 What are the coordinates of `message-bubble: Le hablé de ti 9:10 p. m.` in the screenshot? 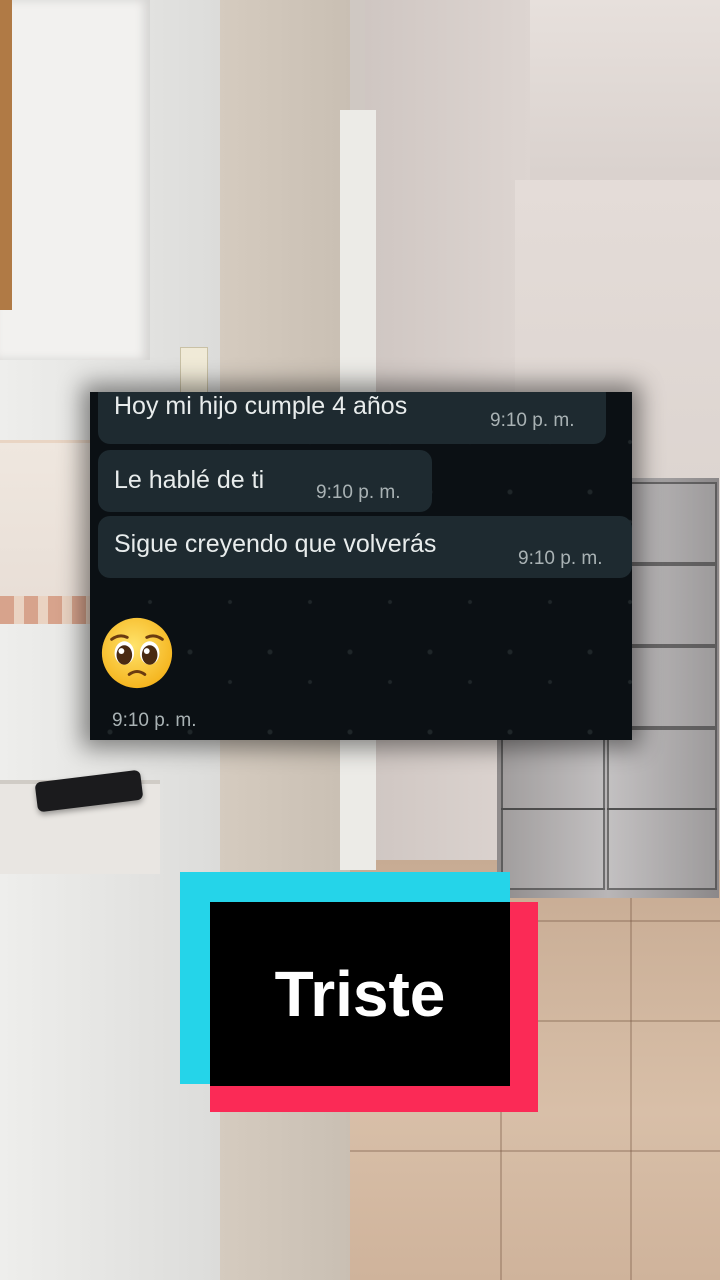 It's located at (265, 481).